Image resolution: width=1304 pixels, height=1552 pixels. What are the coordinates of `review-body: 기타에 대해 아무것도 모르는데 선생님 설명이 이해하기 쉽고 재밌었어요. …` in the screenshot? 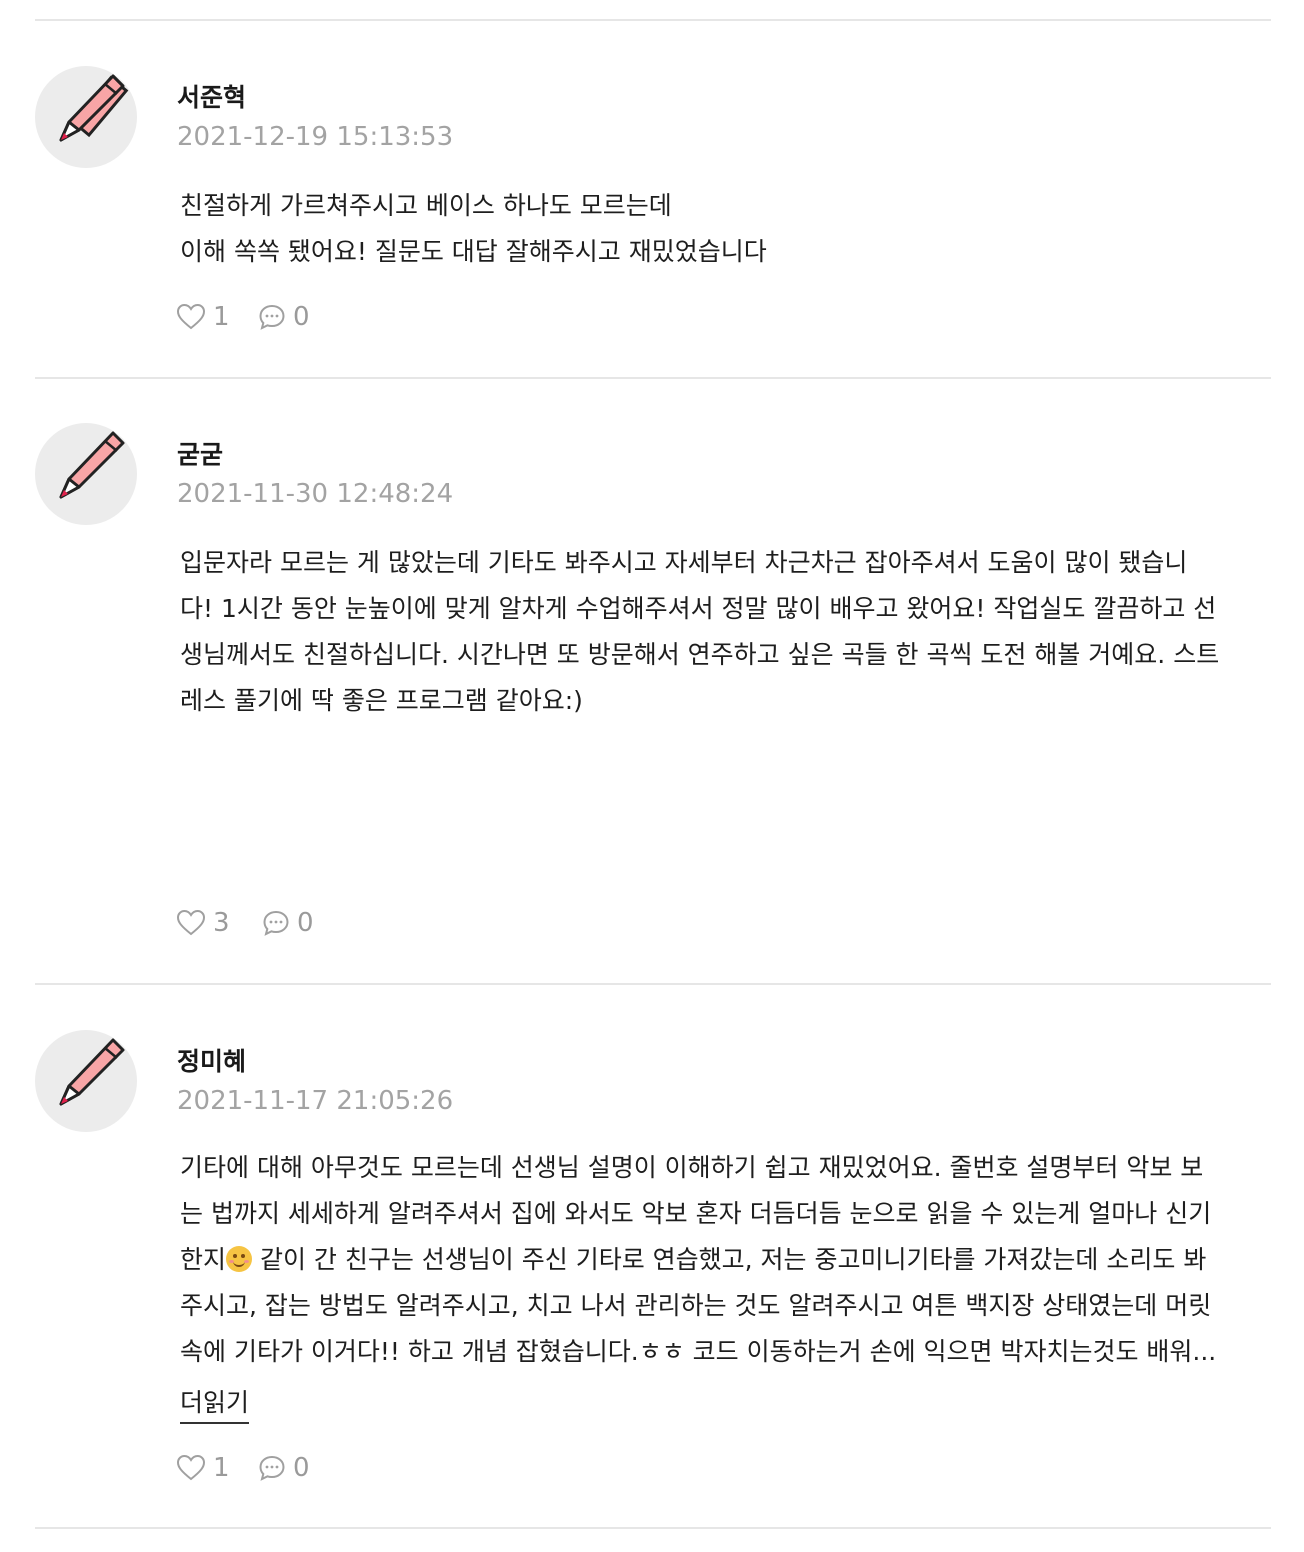 It's located at (727, 1260).